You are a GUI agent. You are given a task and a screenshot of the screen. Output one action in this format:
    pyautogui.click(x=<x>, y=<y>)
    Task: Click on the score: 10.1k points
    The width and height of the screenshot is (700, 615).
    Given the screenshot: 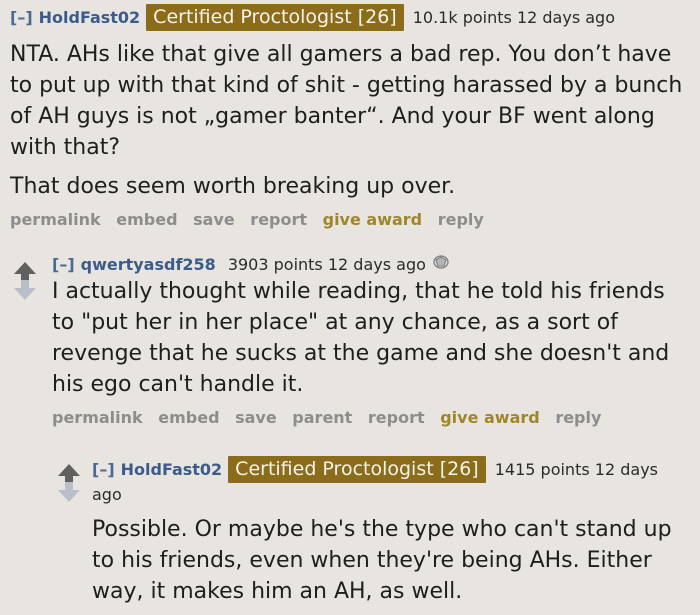 What is the action you would take?
    pyautogui.click(x=462, y=17)
    